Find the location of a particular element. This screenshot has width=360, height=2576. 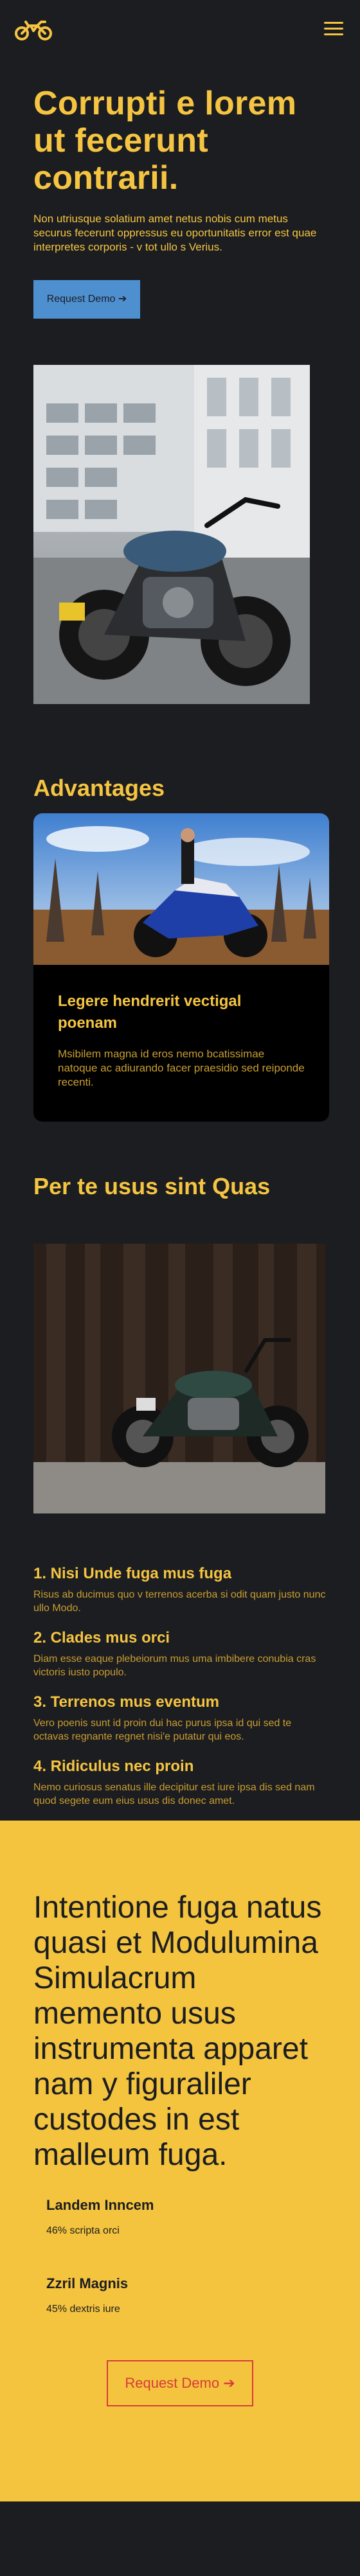

hero-motorcycle-image is located at coordinates (171, 534).